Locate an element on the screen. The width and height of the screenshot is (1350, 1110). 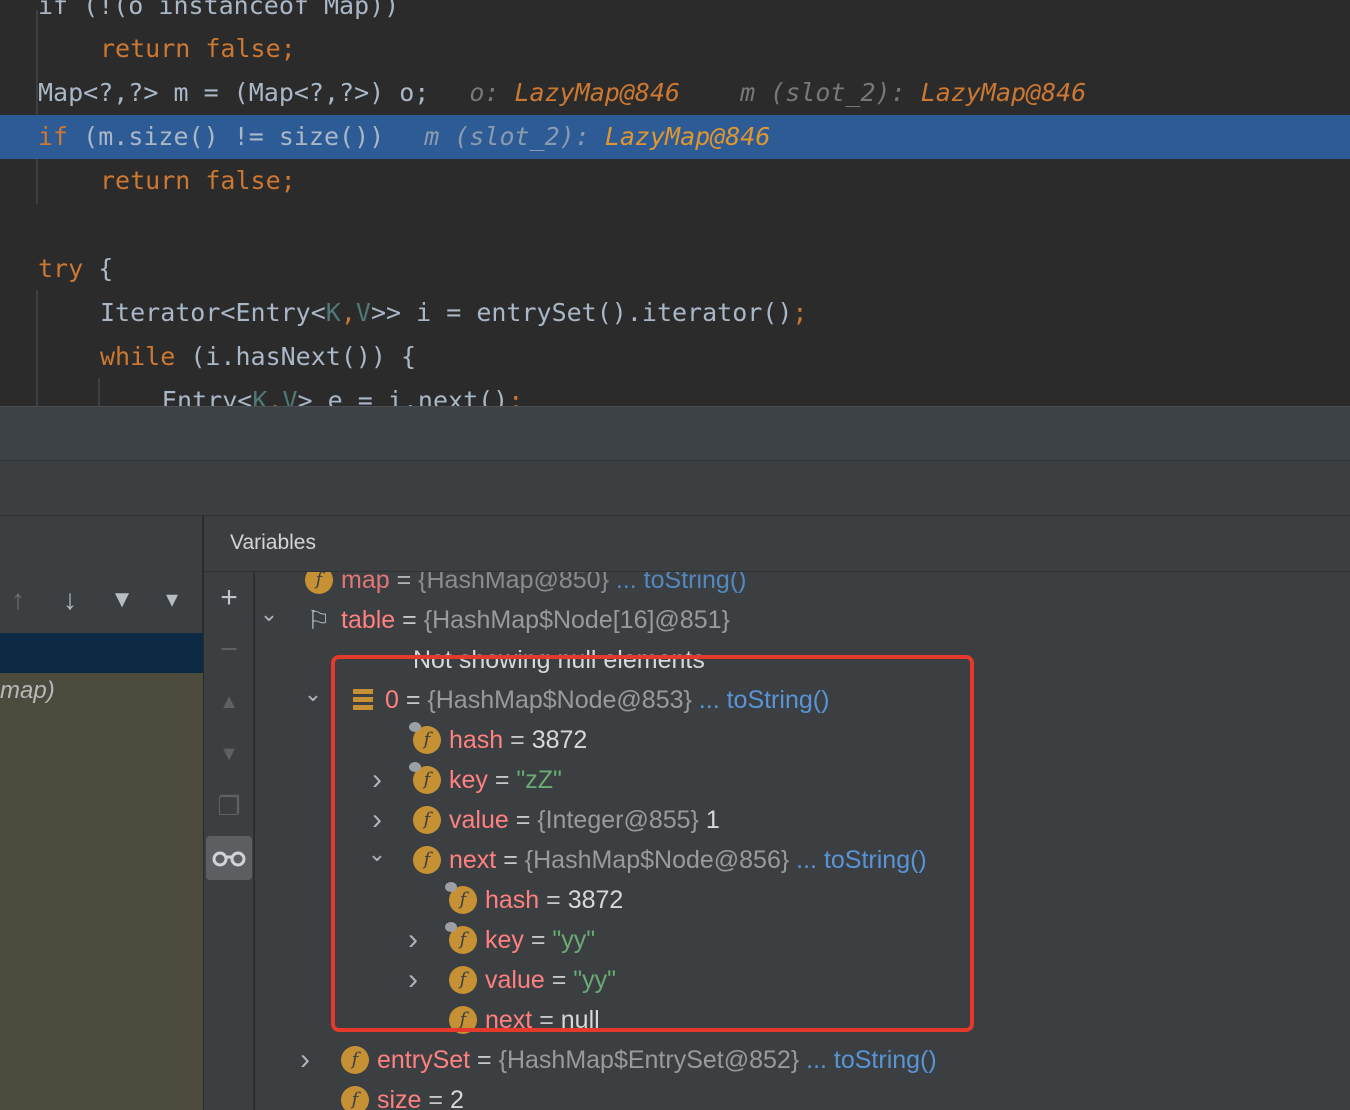
frame-list-item: map) is located at coordinates (101, 891).